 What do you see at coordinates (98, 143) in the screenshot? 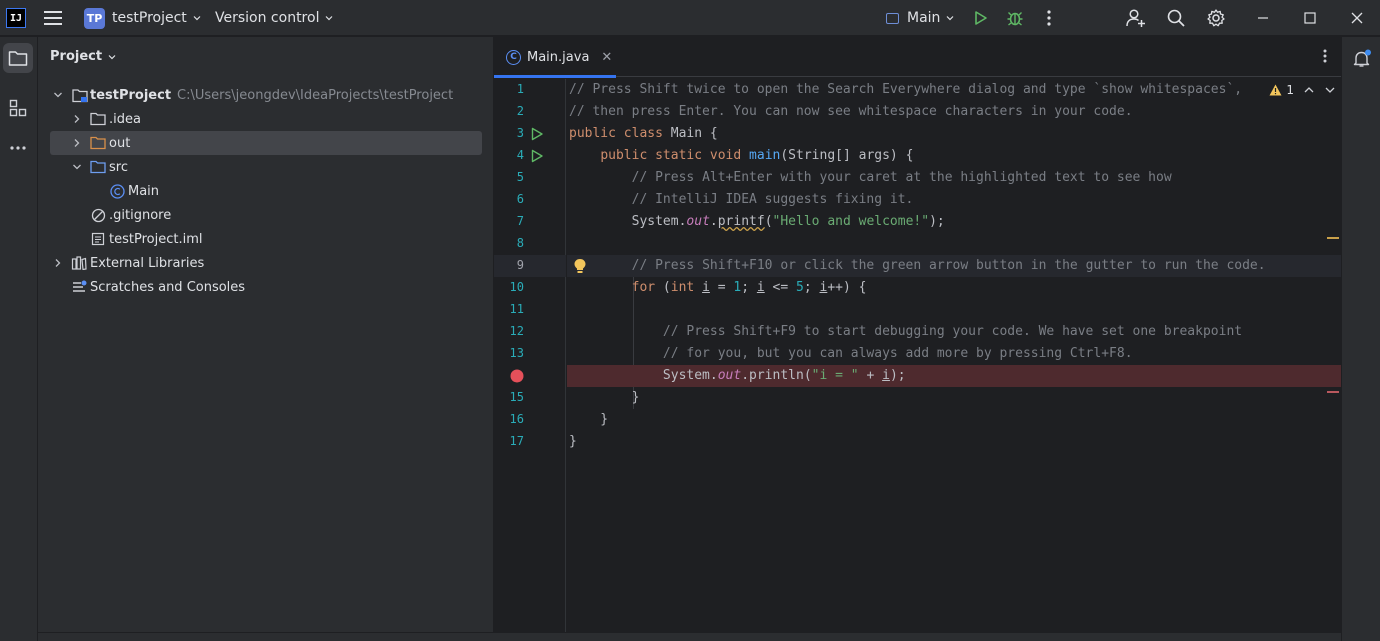
I see `folder-excluded-icon` at bounding box center [98, 143].